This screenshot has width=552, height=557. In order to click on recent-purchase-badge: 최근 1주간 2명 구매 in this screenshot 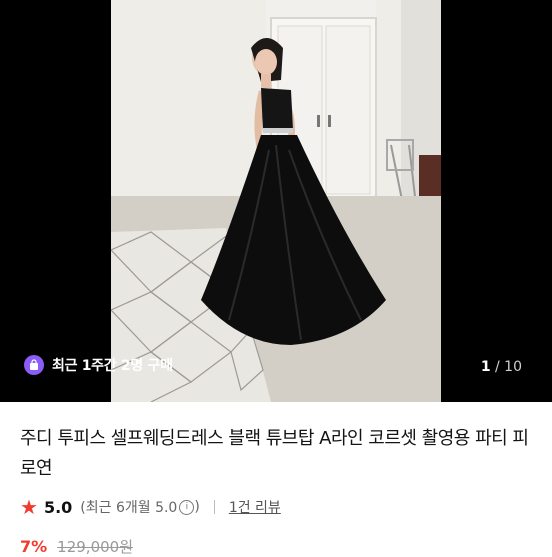, I will do `click(98, 365)`.